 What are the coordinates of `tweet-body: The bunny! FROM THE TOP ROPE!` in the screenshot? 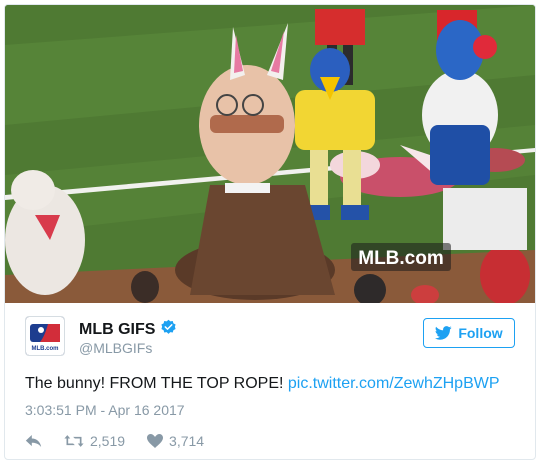 It's located at (156, 383).